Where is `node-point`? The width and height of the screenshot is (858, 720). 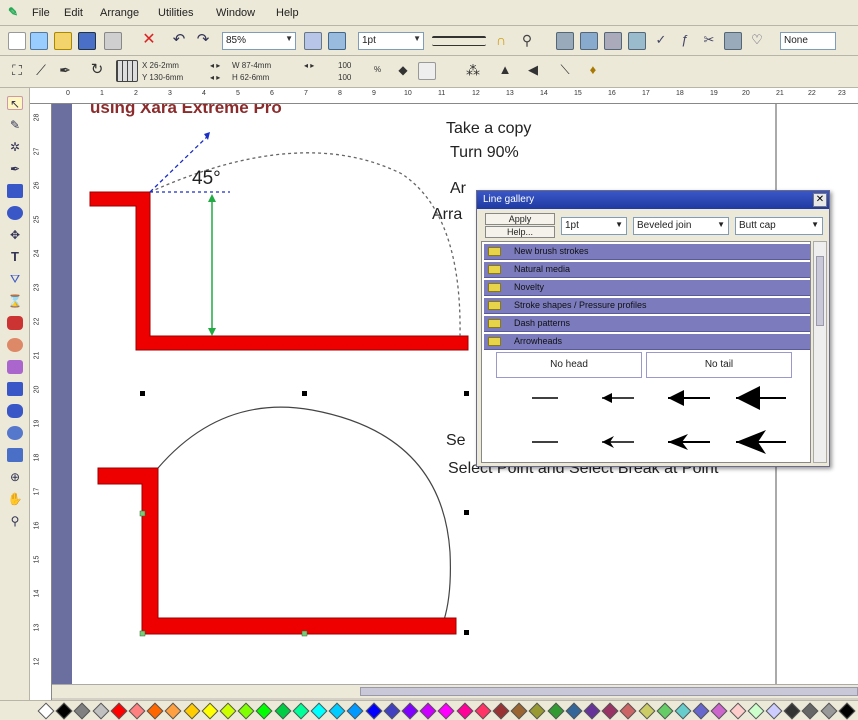
node-point is located at coordinates (142, 513).